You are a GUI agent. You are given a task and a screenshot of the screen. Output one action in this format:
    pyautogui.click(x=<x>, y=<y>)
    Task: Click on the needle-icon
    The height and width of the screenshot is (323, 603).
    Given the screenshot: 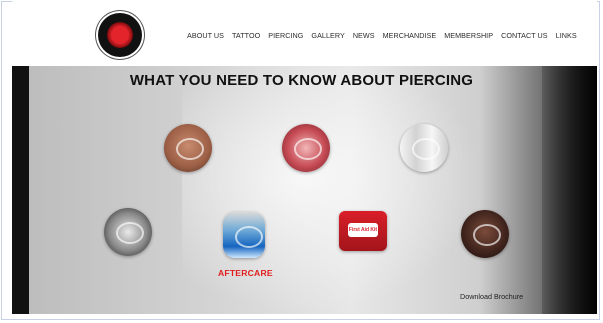 What is the action you would take?
    pyautogui.click(x=128, y=232)
    